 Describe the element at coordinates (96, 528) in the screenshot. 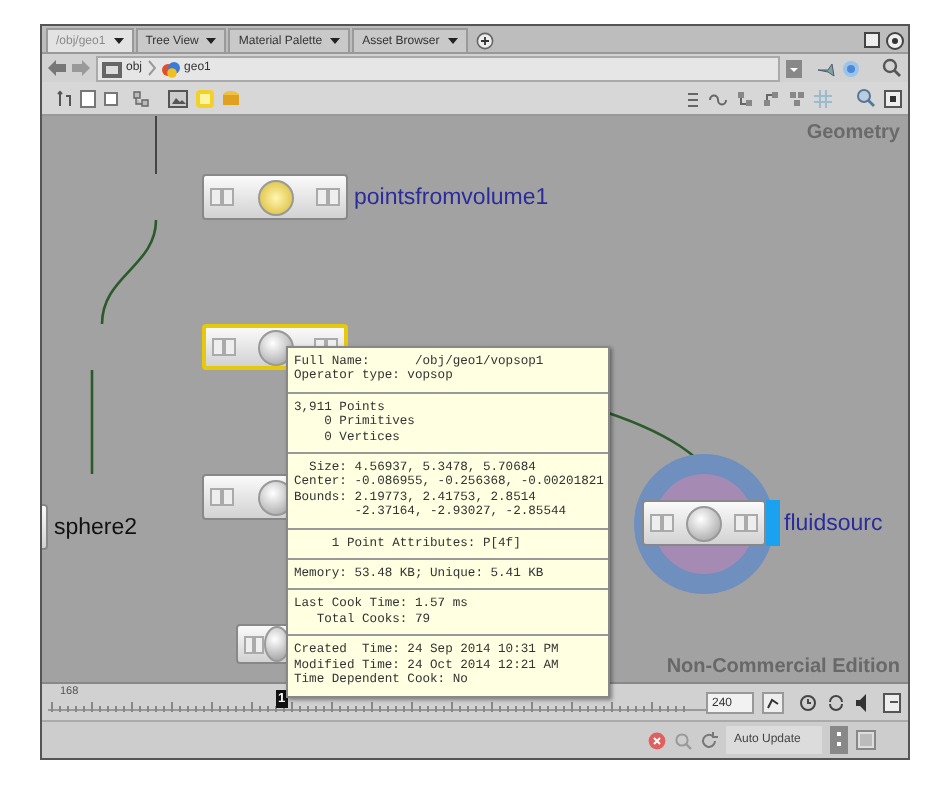

I see `node-label: sphere2` at that location.